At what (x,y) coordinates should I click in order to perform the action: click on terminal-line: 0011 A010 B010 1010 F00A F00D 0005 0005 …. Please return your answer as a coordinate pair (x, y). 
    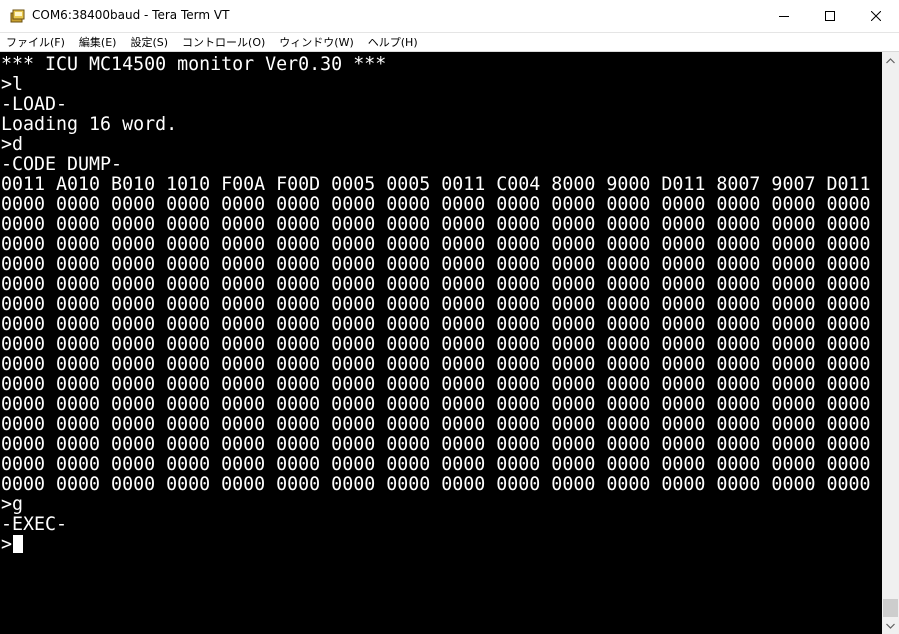
    Looking at the image, I should click on (436, 185).